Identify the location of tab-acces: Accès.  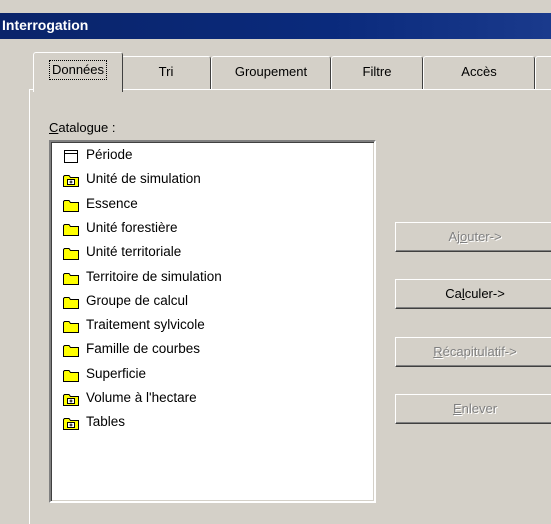
(479, 73).